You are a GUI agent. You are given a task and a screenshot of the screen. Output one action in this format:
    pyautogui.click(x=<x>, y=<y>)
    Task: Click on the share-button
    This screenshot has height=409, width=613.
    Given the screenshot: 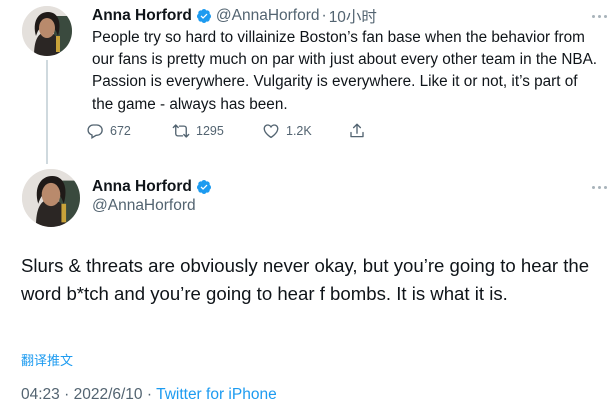 What is the action you would take?
    pyautogui.click(x=357, y=131)
    